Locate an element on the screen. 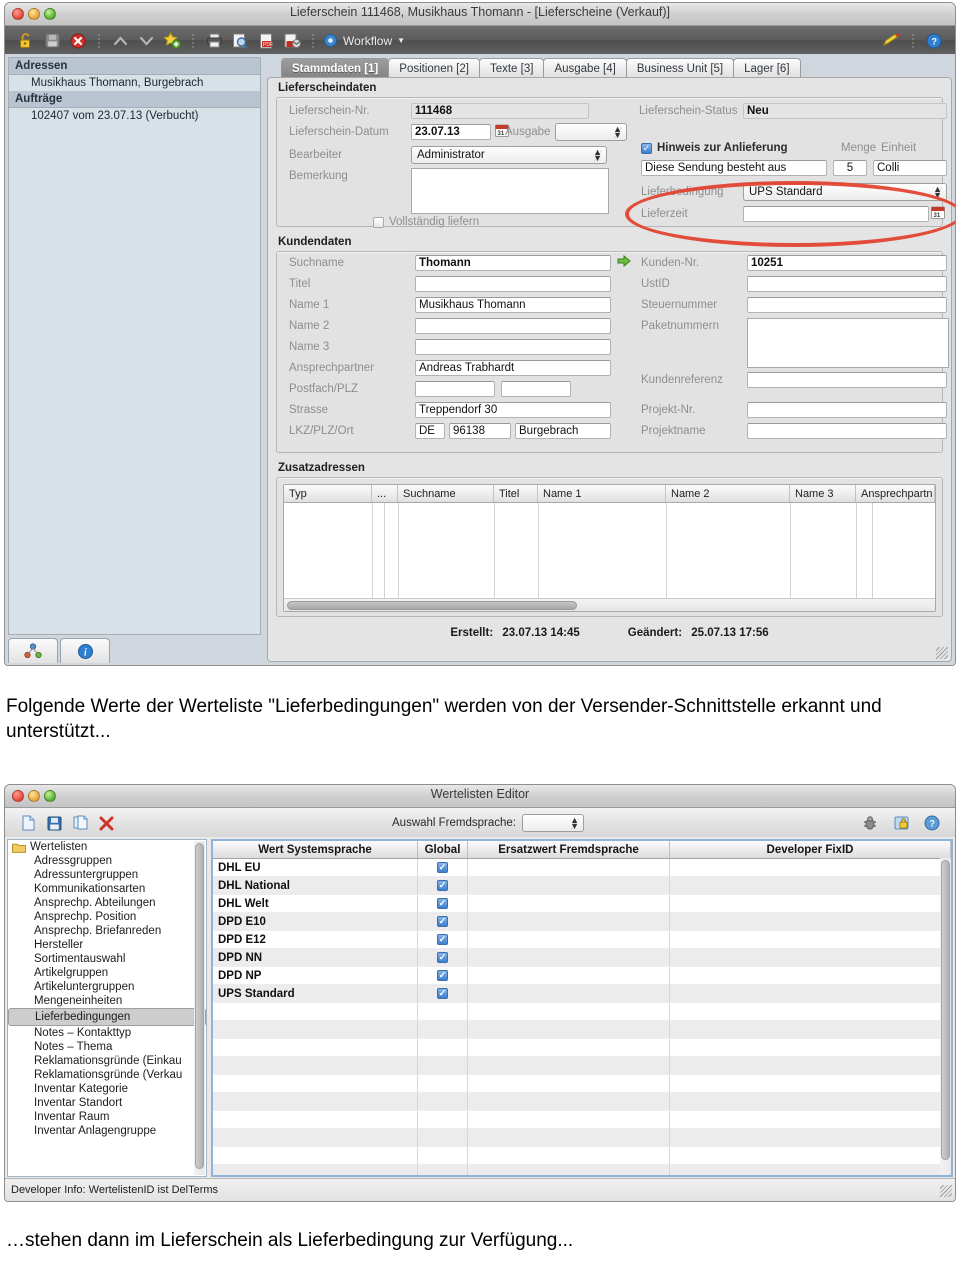 This screenshot has height=1267, width=960. table-row: DHL National ✓ is located at coordinates (582, 886).